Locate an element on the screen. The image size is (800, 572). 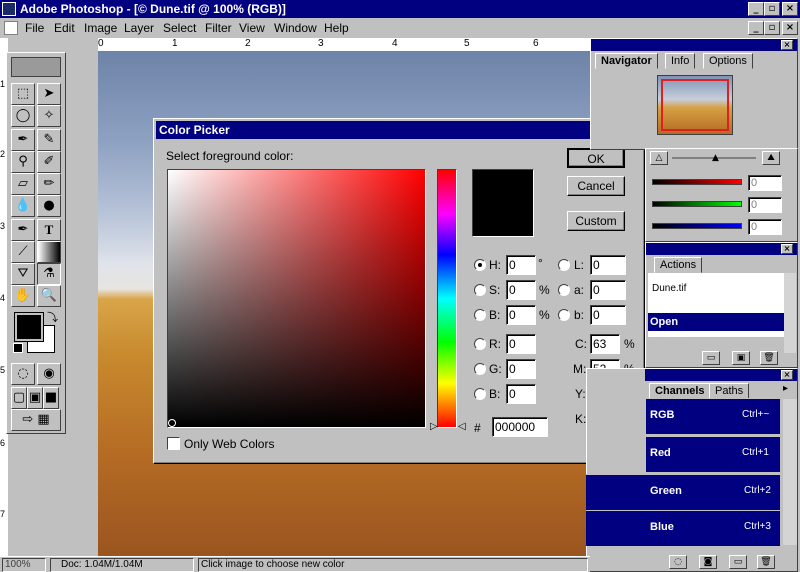
load-selection-icon: ◌ is located at coordinates (678, 562).